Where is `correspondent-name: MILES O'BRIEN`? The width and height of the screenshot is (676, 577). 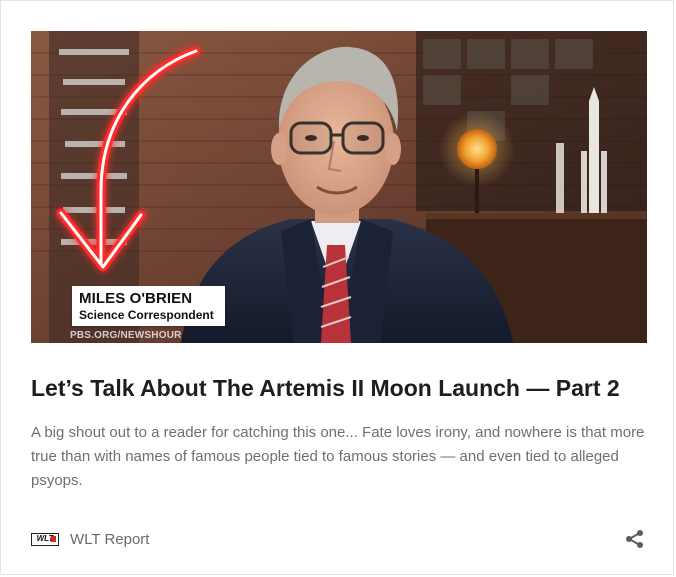
correspondent-name: MILES O'BRIEN is located at coordinates (136, 298).